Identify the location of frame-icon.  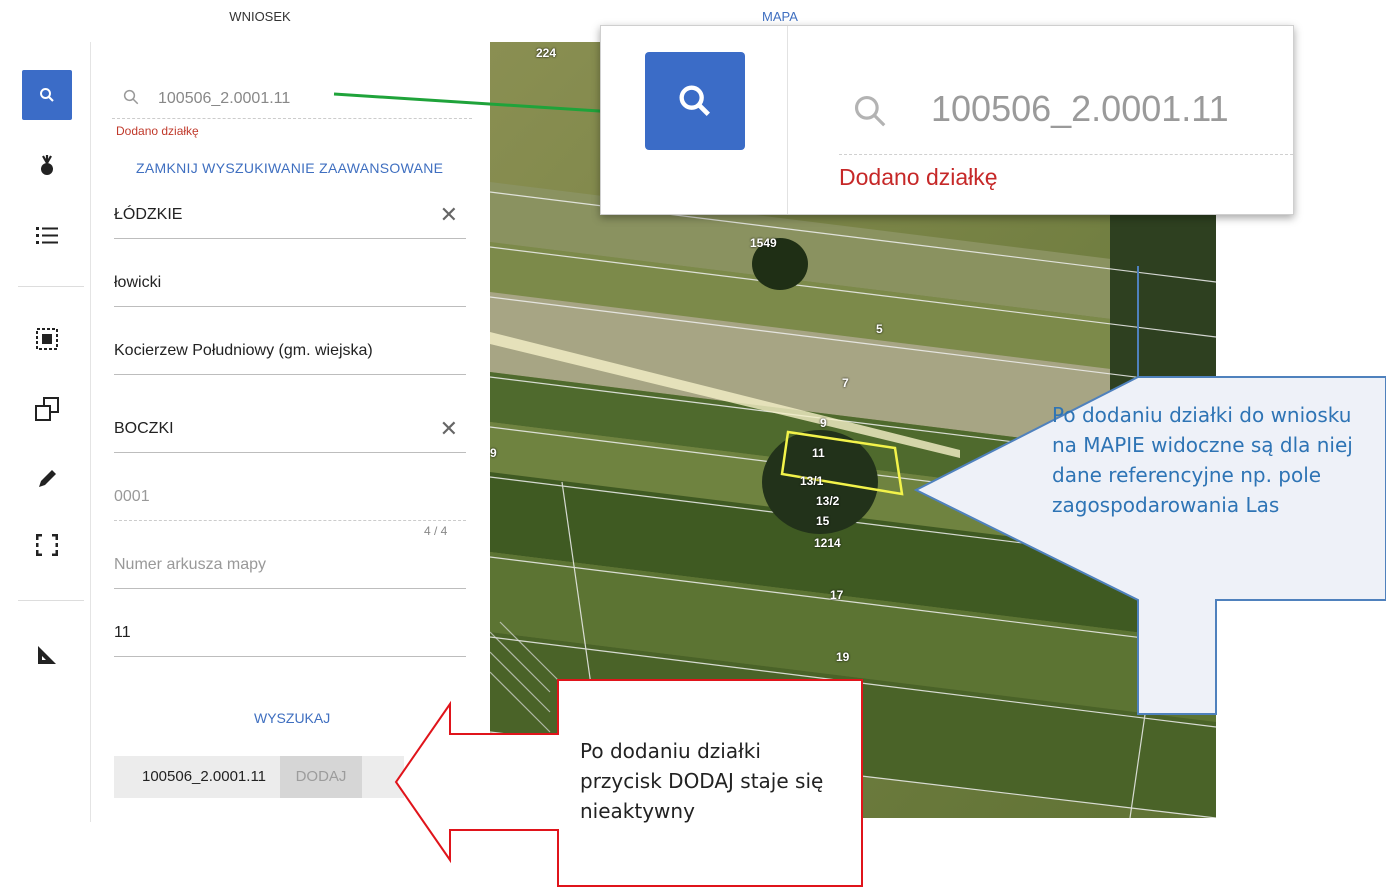
(47, 545).